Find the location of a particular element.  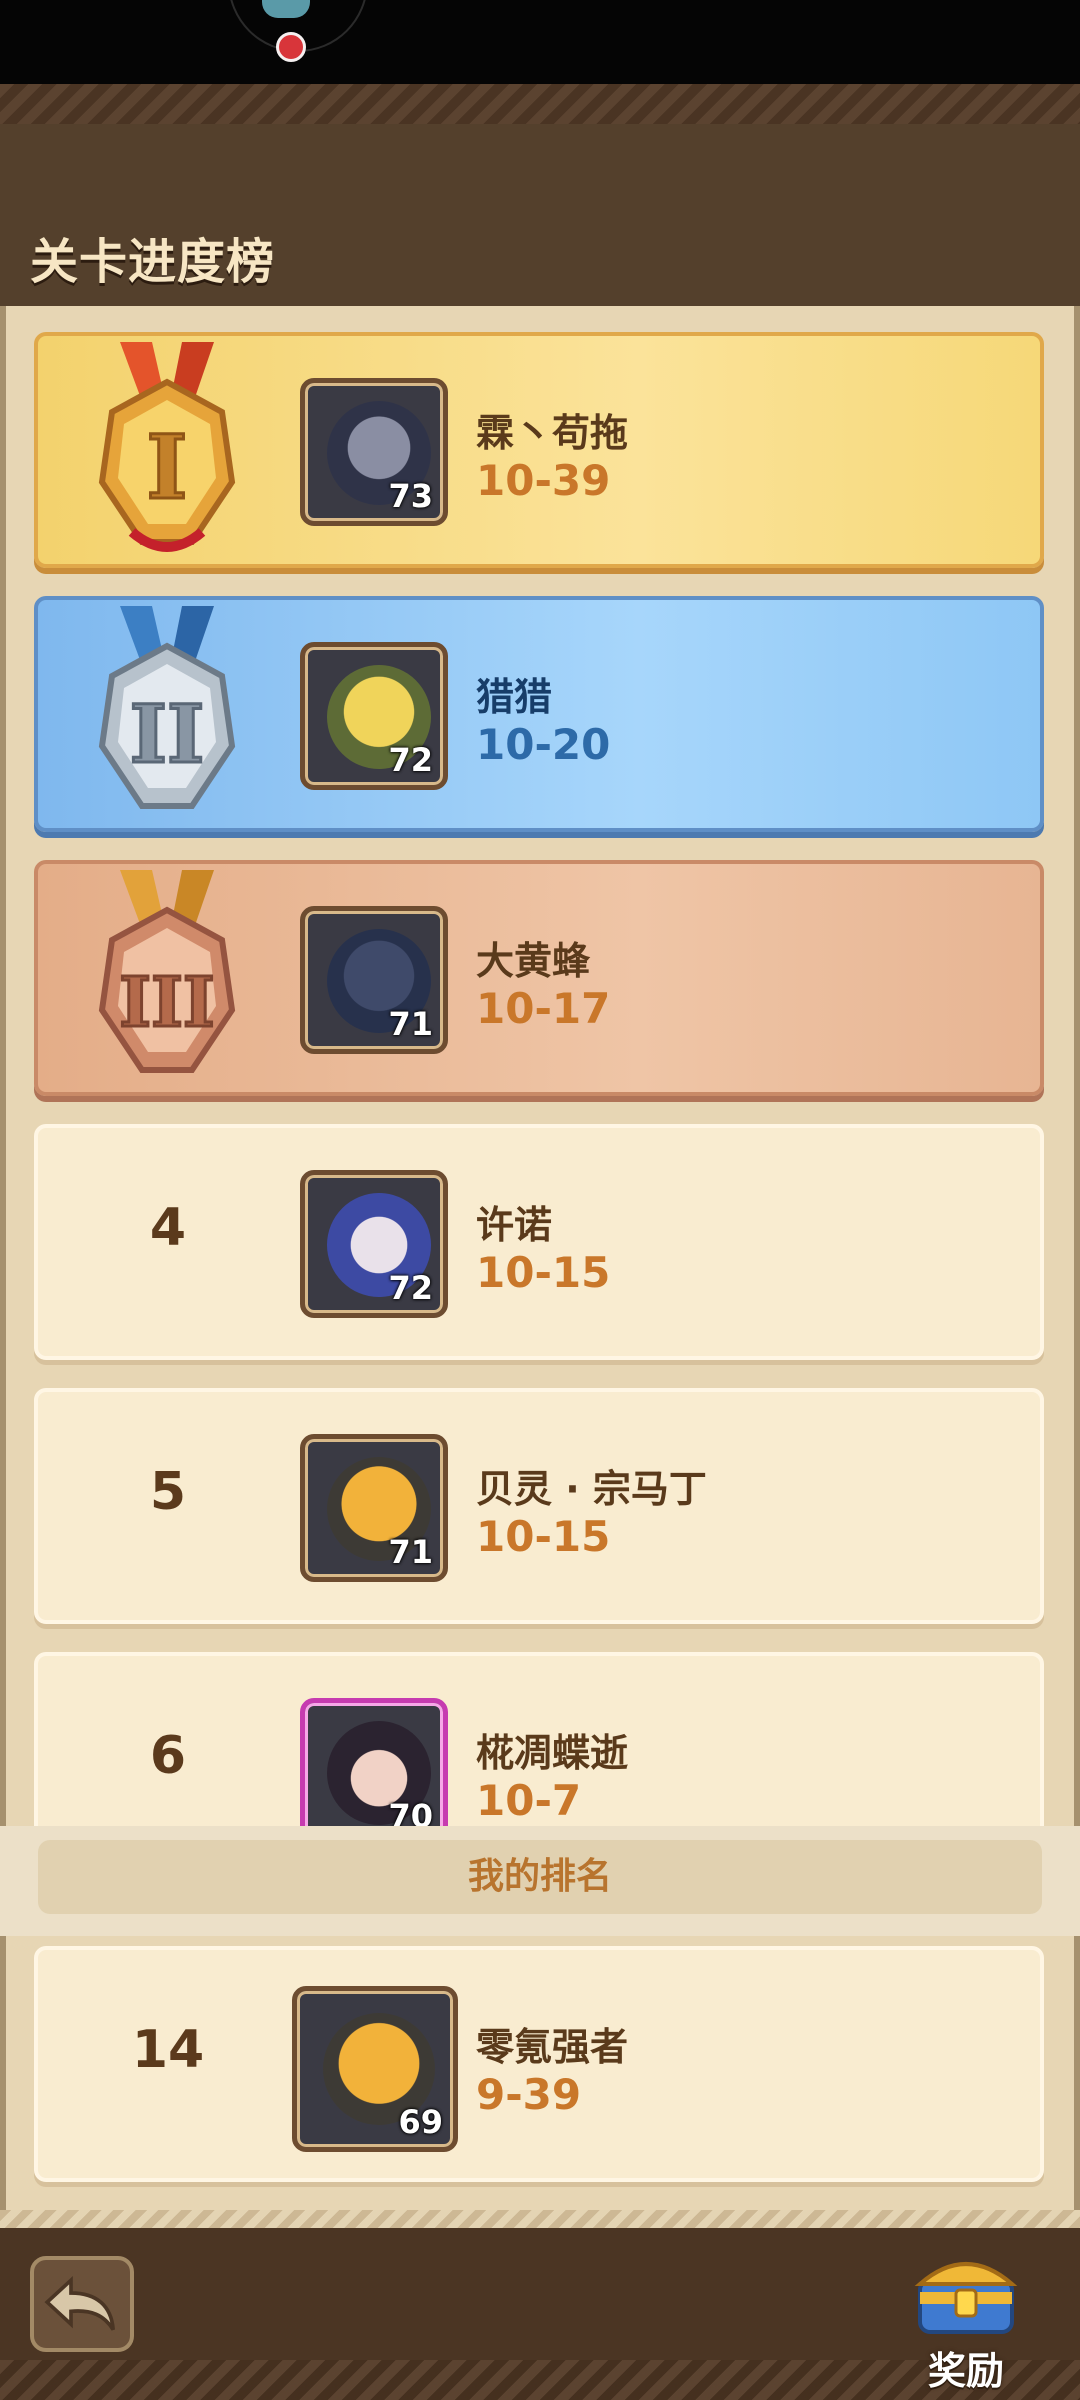

mascot-icon is located at coordinates (286, 9).